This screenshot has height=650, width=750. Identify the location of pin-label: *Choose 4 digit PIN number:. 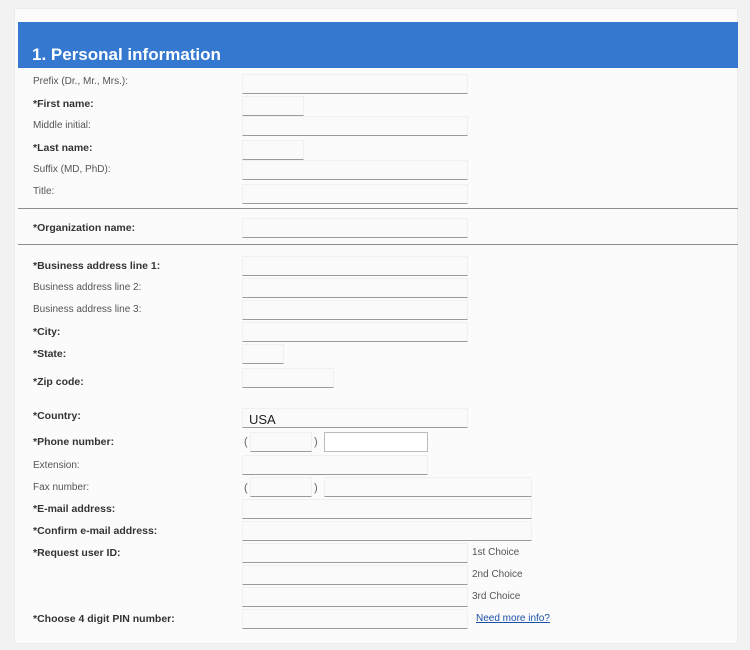
(104, 619).